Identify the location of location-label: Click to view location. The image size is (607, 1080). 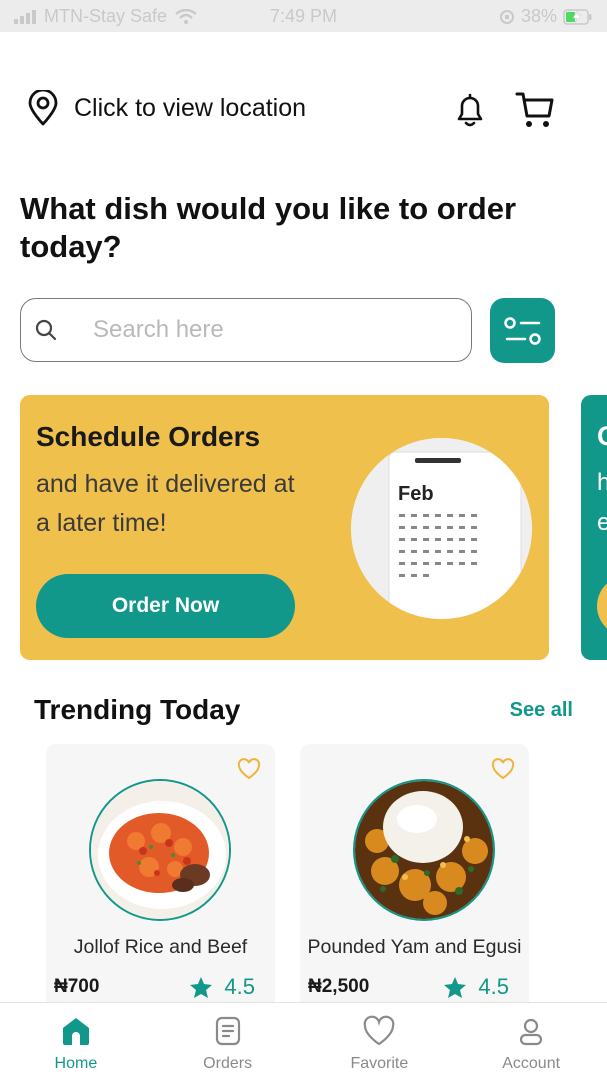
(190, 107).